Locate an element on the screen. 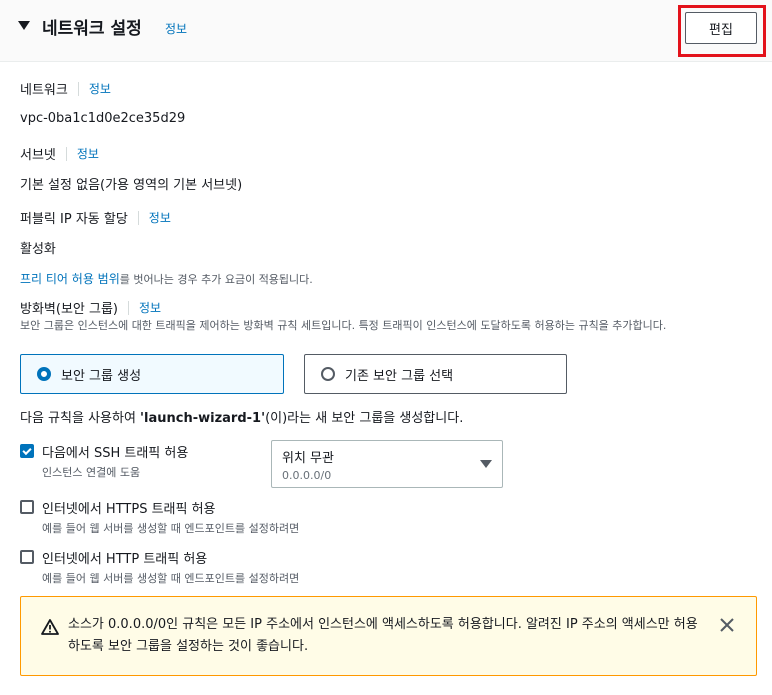 This screenshot has height=695, width=772. public-ip-value: 활성화 is located at coordinates (38, 249).